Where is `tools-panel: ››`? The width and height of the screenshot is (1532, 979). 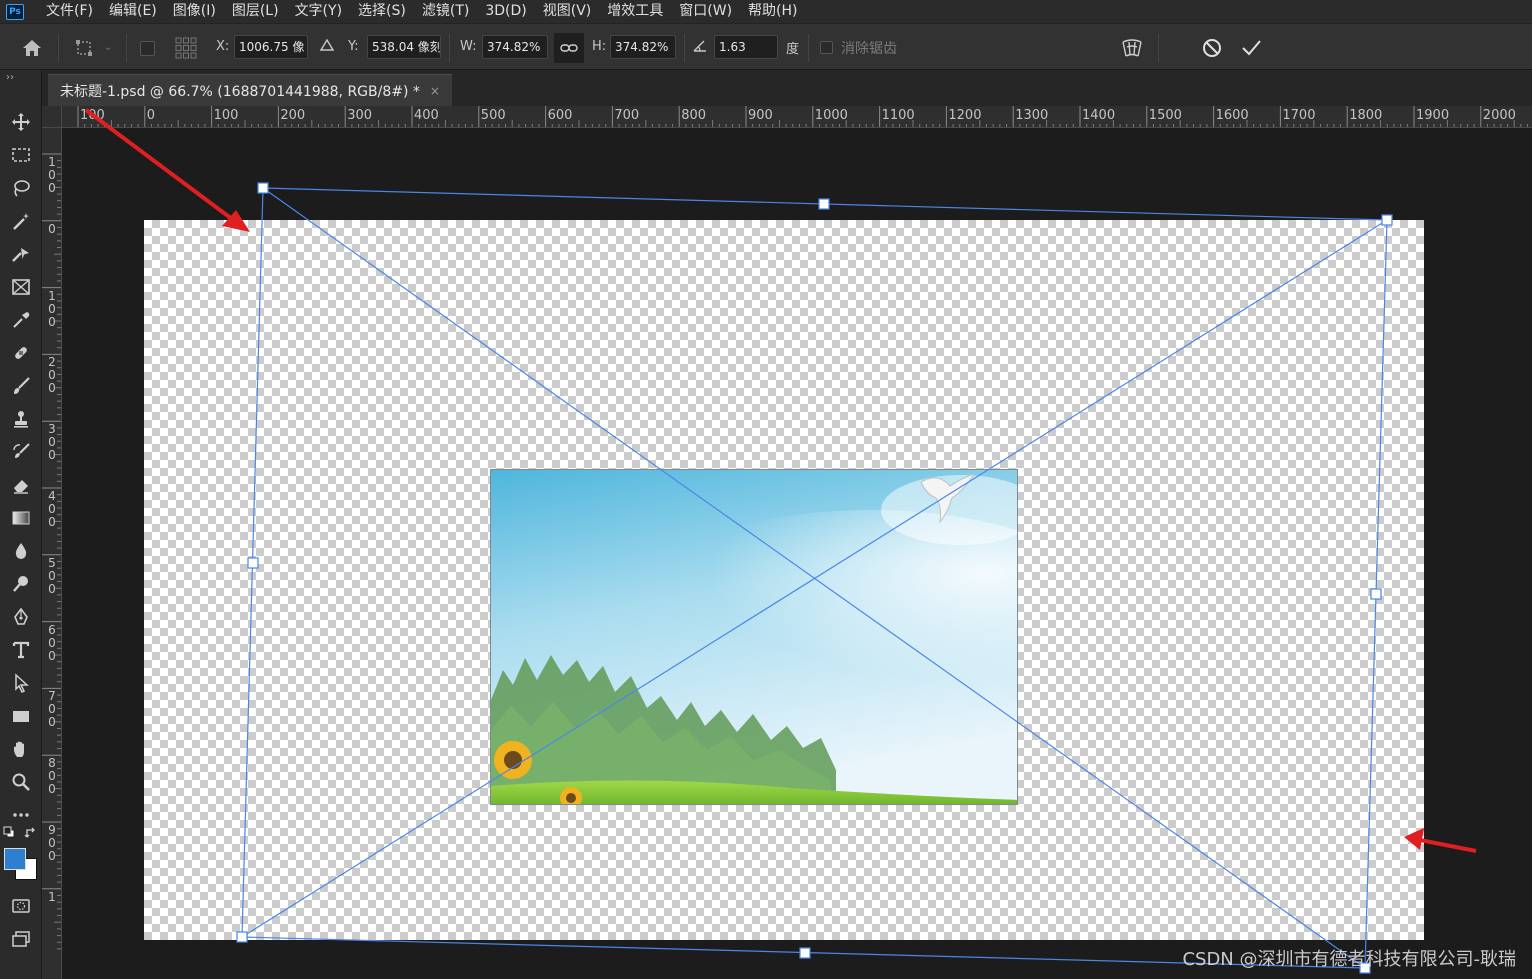 tools-panel: ›› is located at coordinates (21, 524).